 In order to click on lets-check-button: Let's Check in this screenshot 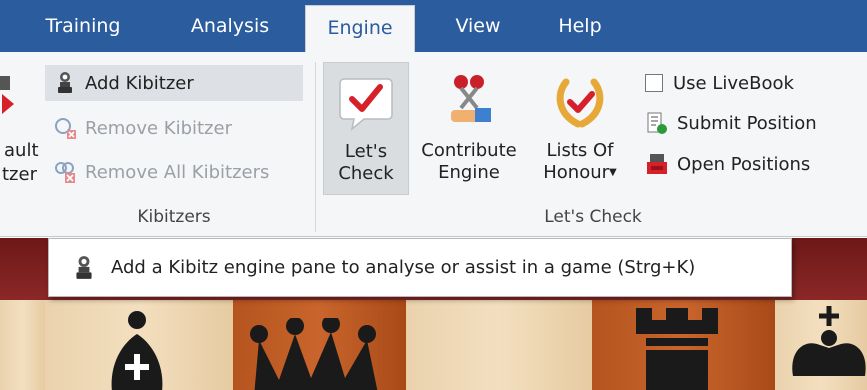, I will do `click(366, 128)`.